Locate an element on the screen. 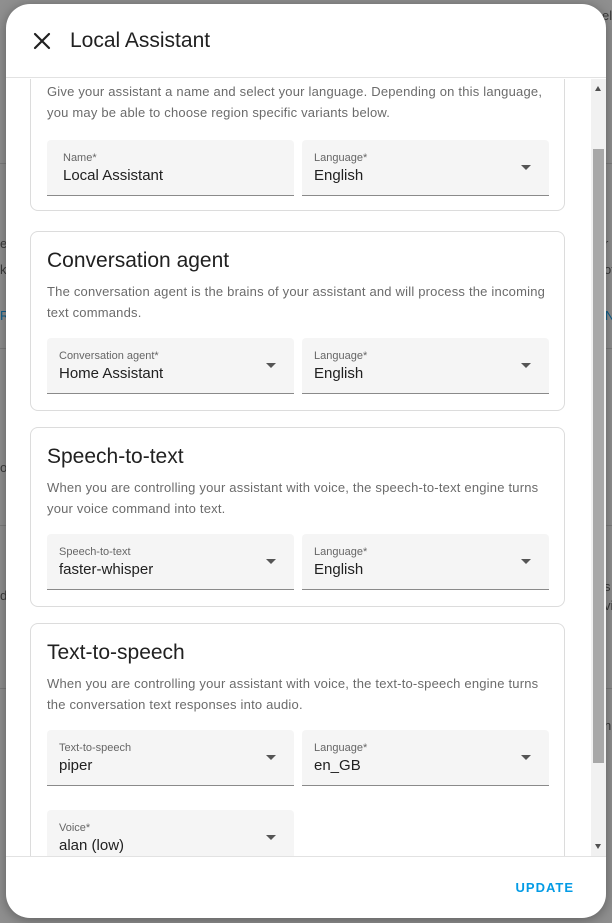 The height and width of the screenshot is (923, 612). scroll-down-icon is located at coordinates (598, 846).